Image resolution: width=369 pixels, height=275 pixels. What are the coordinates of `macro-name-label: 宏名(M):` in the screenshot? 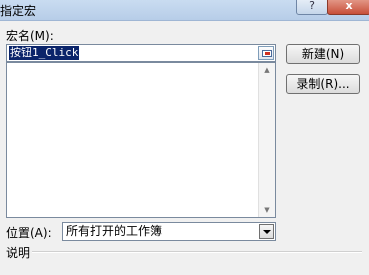 It's located at (30, 36).